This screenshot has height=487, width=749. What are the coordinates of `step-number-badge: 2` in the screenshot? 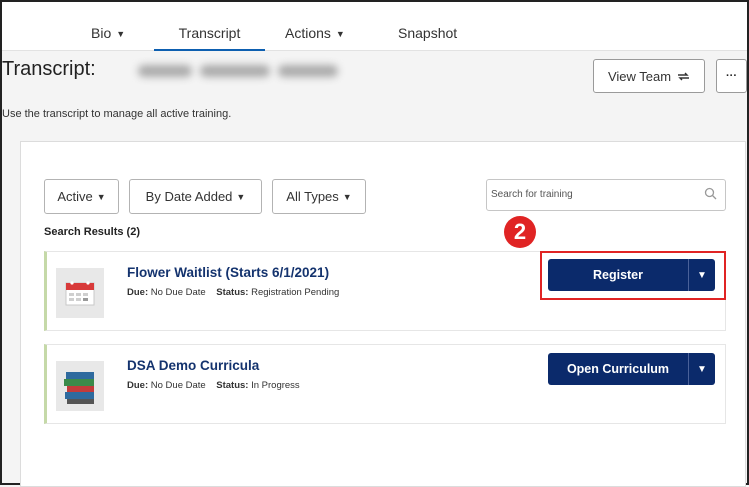 It's located at (520, 232).